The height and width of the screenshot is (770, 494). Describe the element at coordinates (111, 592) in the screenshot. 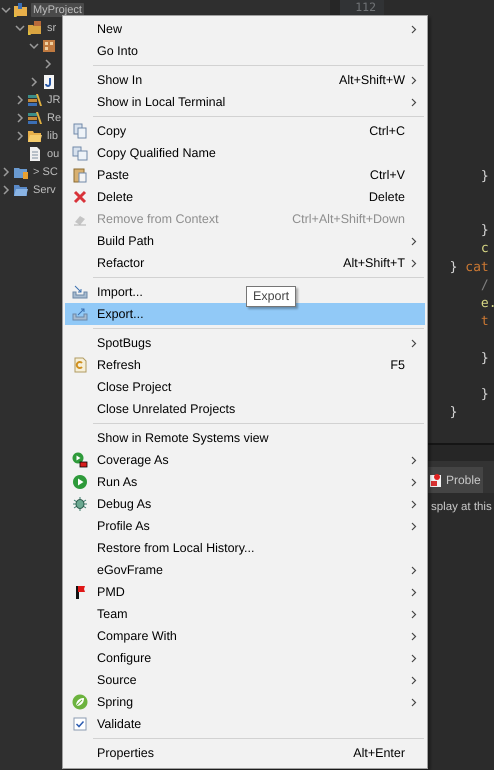

I see `menu-item: PMD` at that location.